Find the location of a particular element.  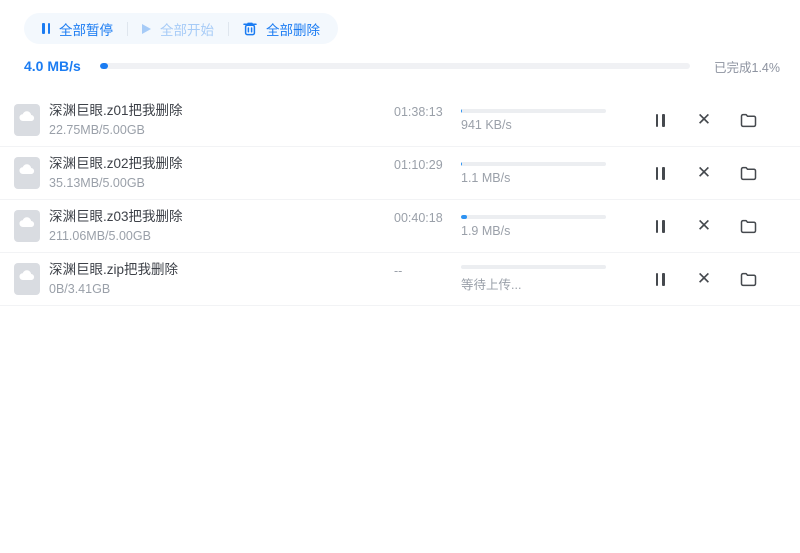

transfer-toolbar: 全部暂停 全部开始 全部删除 is located at coordinates (181, 28).